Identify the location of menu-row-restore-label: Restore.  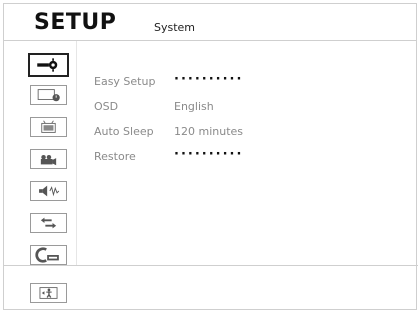
(115, 156).